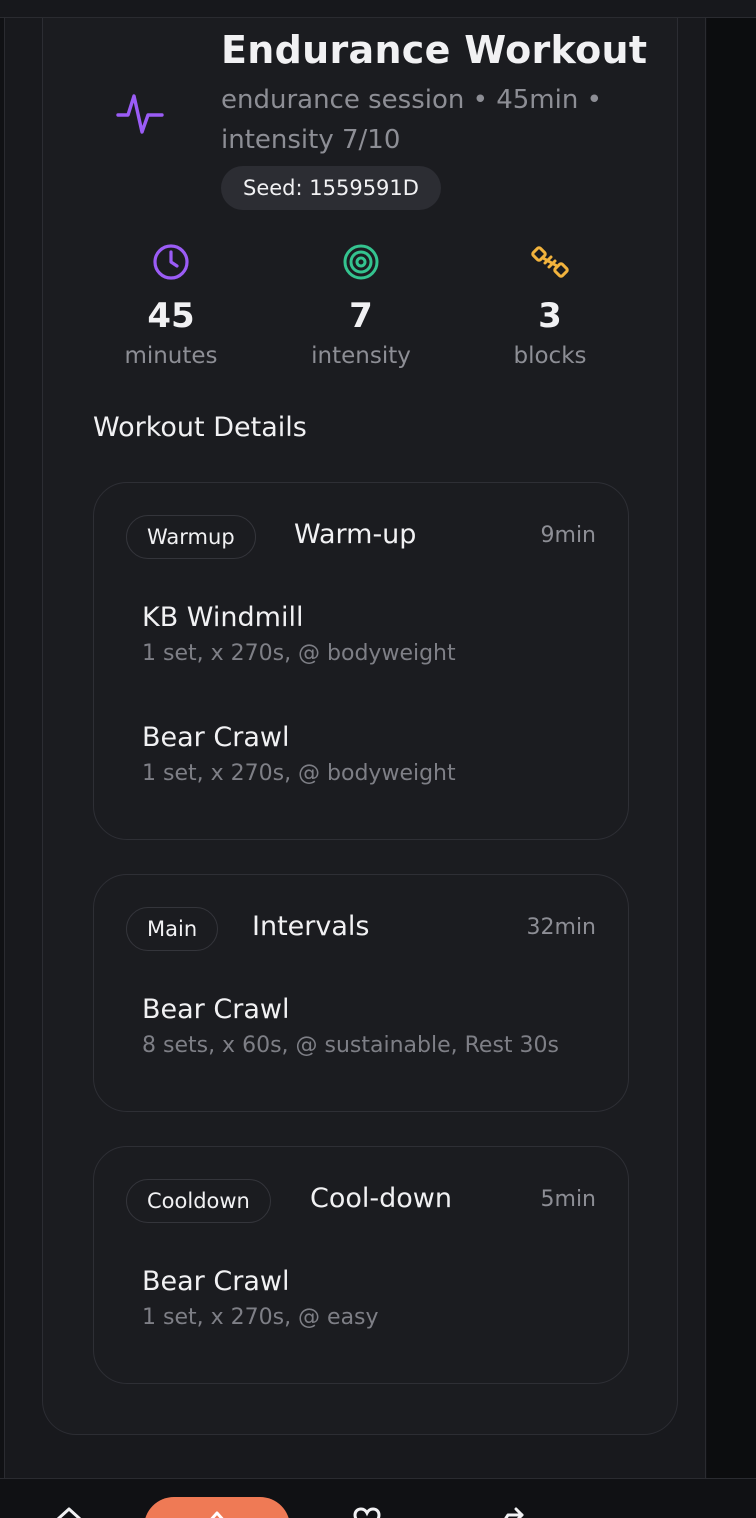  I want to click on share-icon, so click(511, 1511).